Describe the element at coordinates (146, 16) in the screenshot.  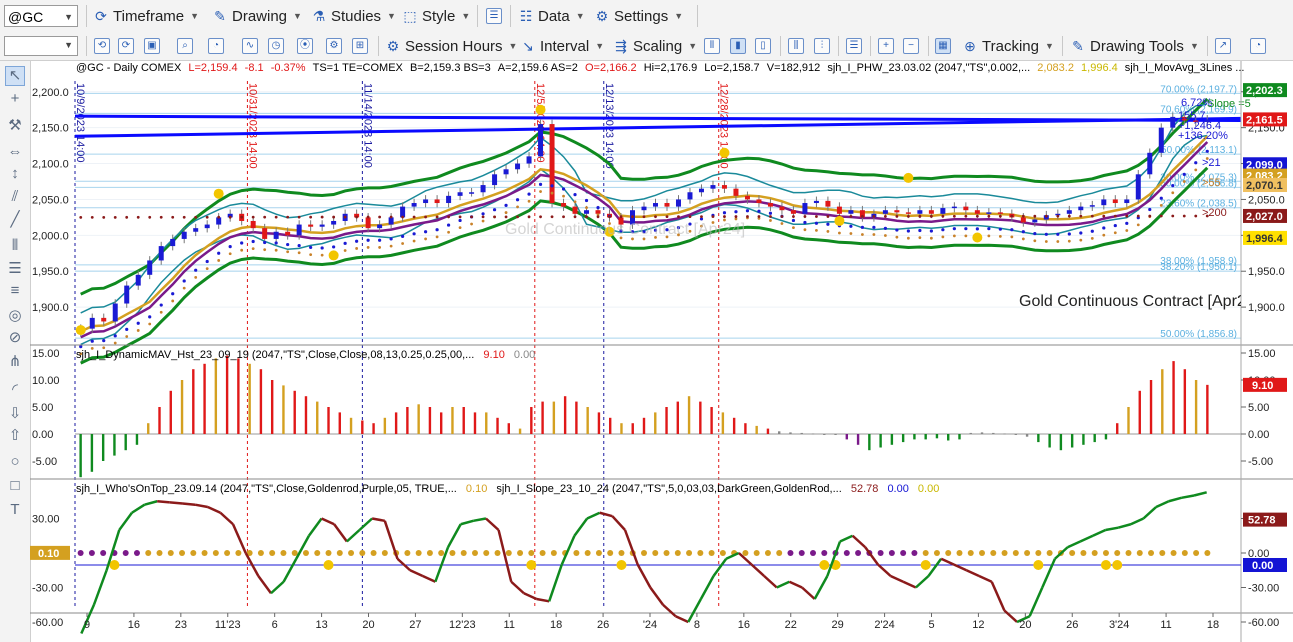
I see `timeframe-menu: ⟳ Timeframe ▼` at that location.